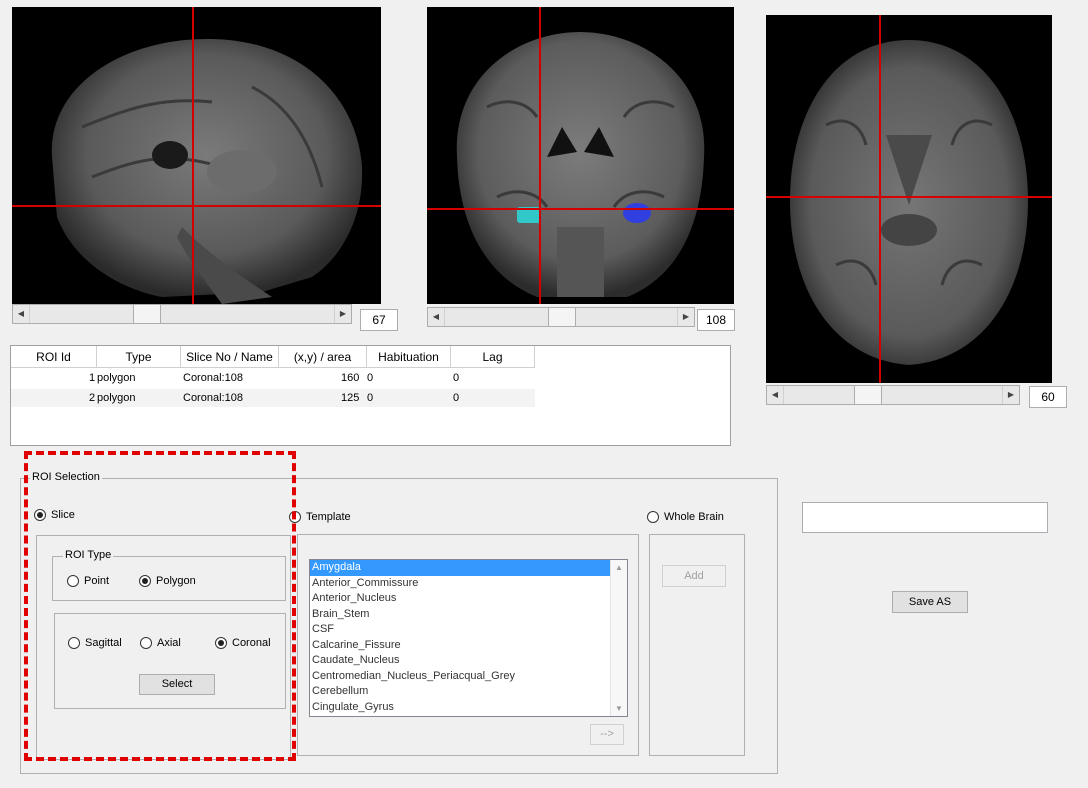 This screenshot has height=788, width=1088. I want to click on template-list-item: Calcarine_Fissure, so click(468, 646).